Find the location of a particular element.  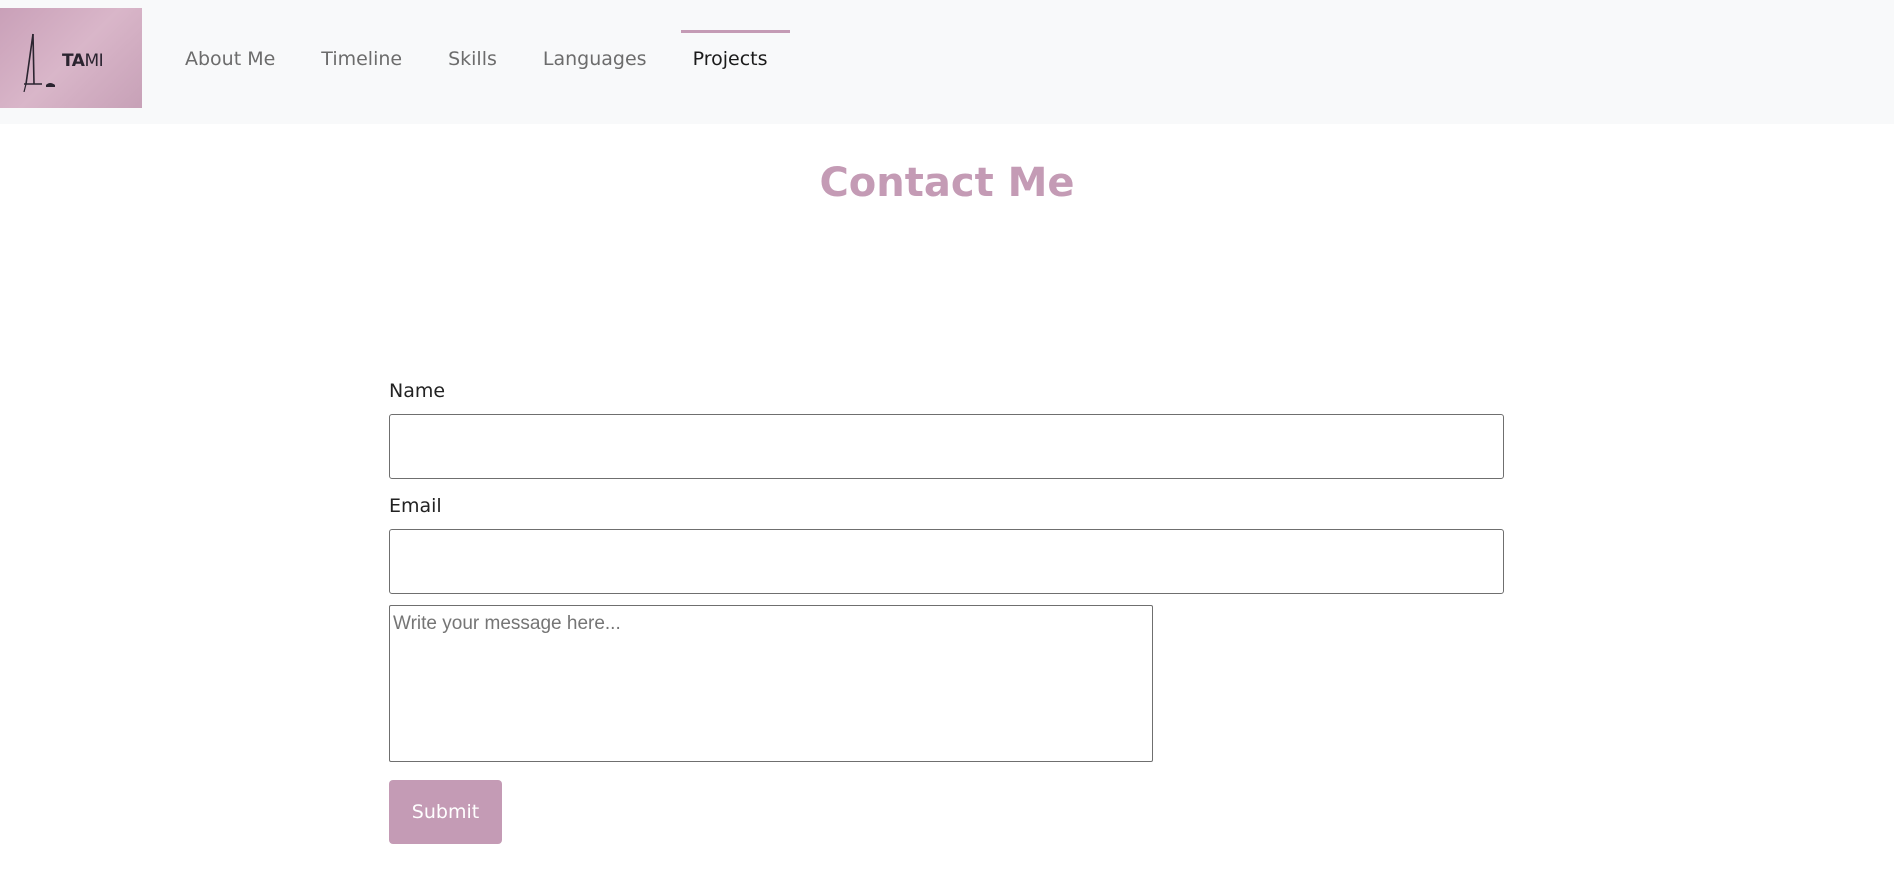

nav-link-timeline: Timeline is located at coordinates (361, 51).